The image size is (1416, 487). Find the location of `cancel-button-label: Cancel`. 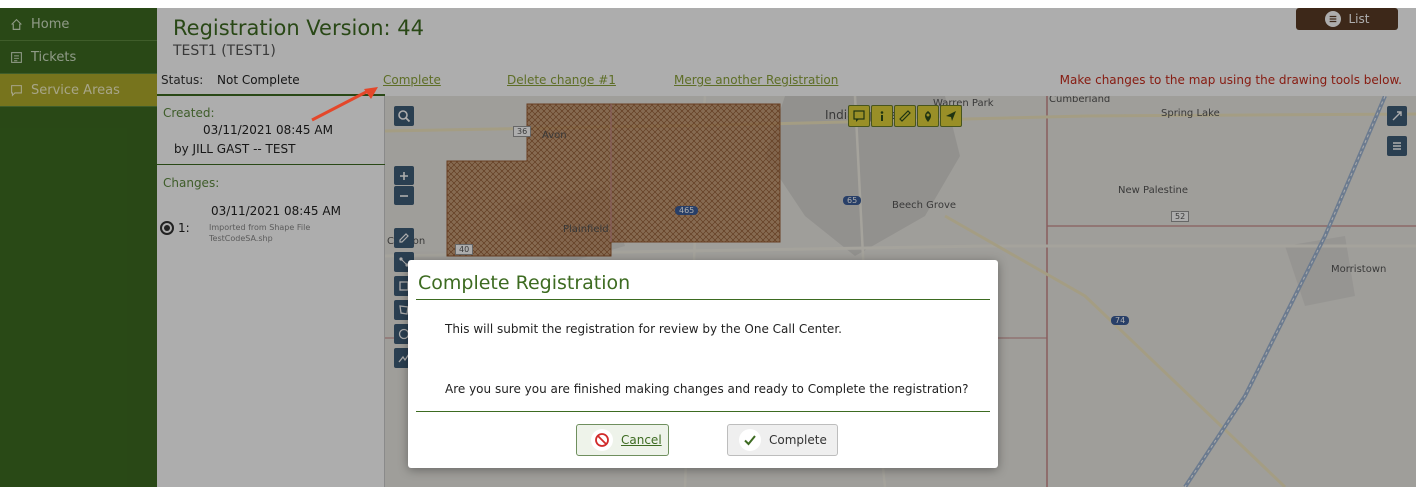

cancel-button-label: Cancel is located at coordinates (641, 440).